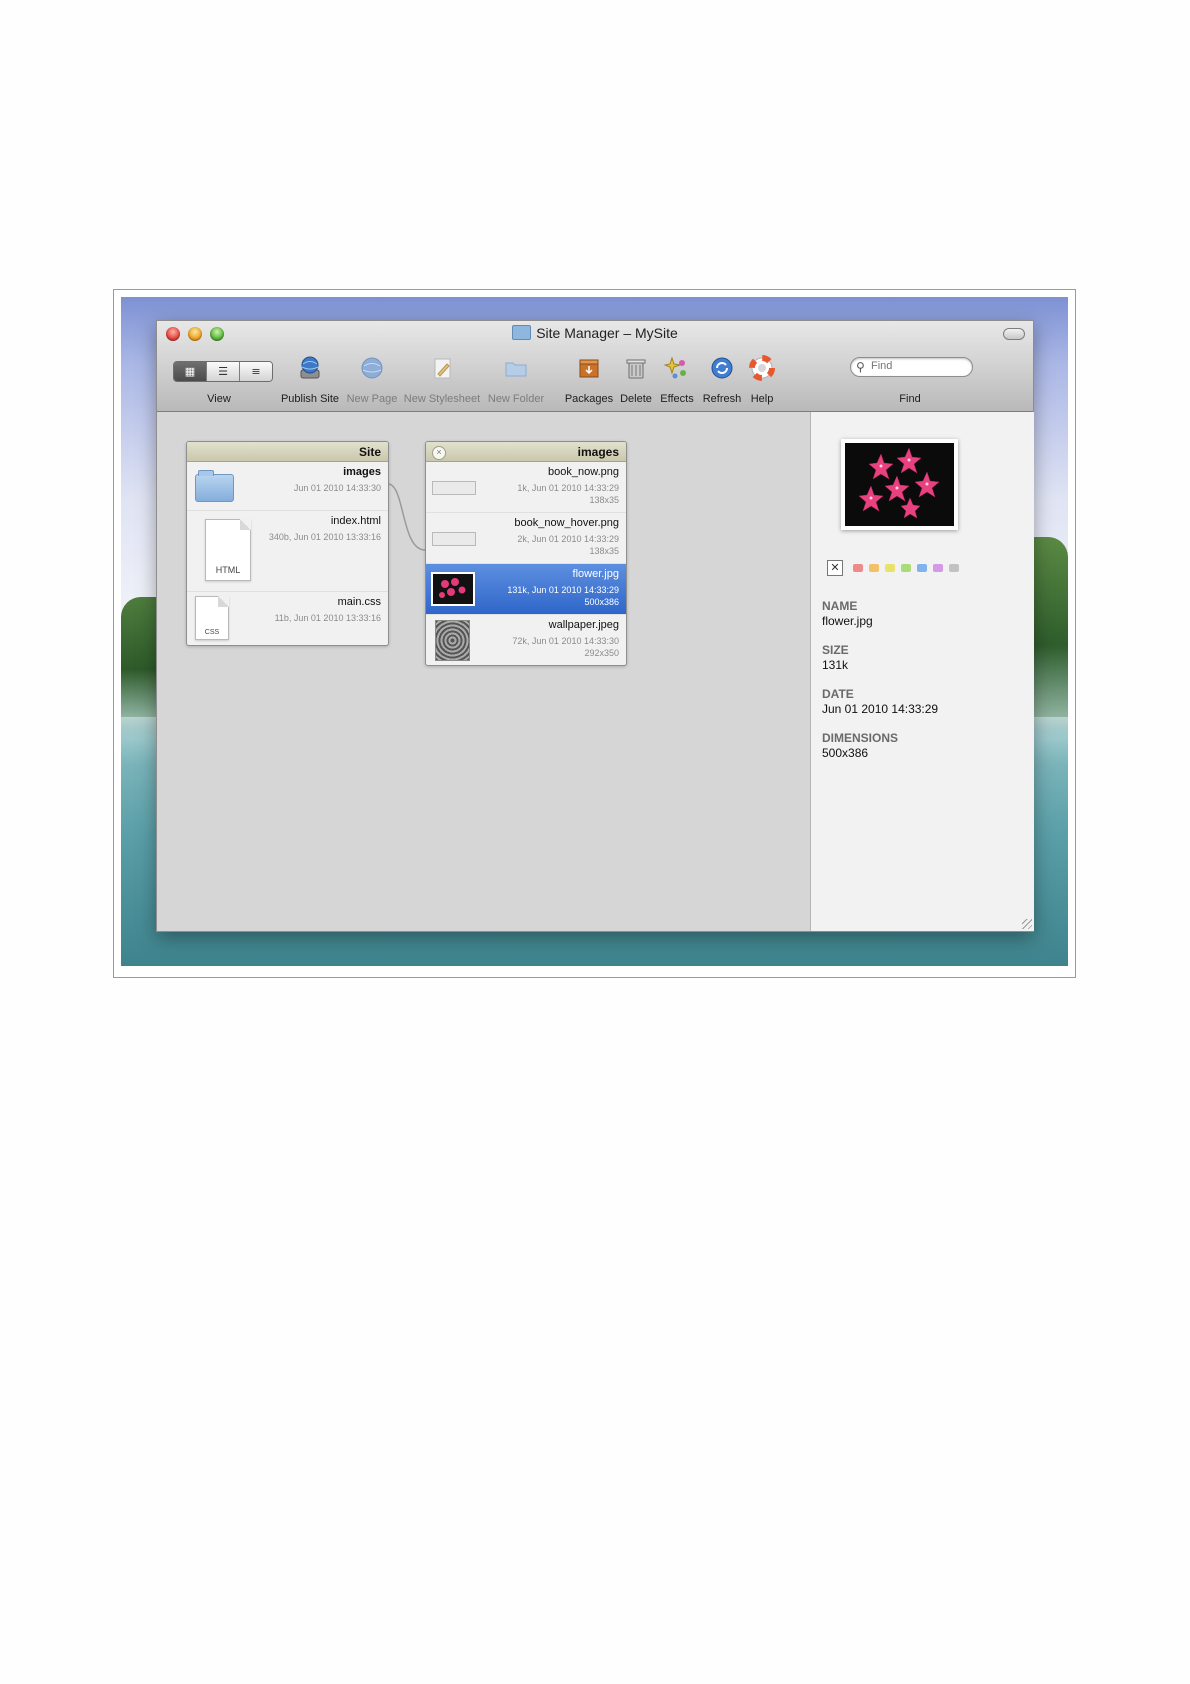 The width and height of the screenshot is (1190, 1684). What do you see at coordinates (310, 367) in the screenshot?
I see `globe-disk-icon` at bounding box center [310, 367].